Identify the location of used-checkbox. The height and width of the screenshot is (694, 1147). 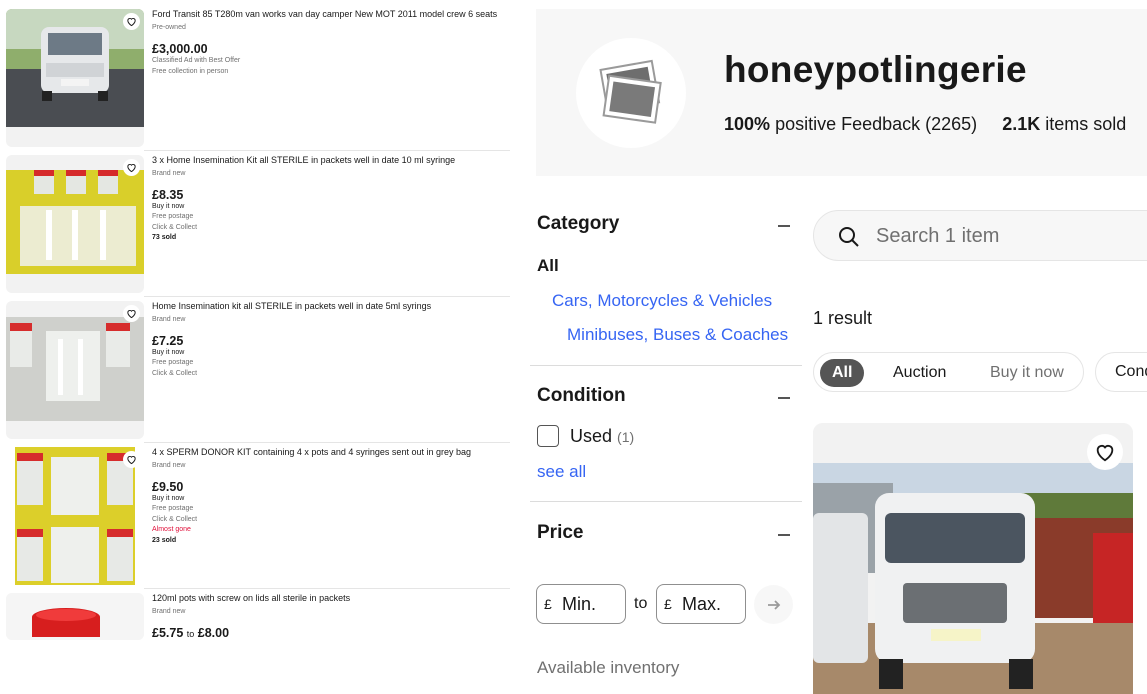
(548, 436).